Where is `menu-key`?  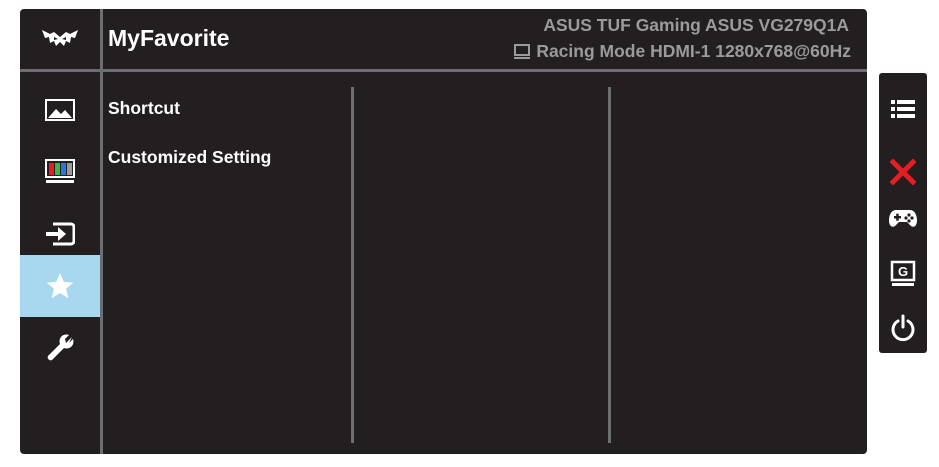 menu-key is located at coordinates (903, 109).